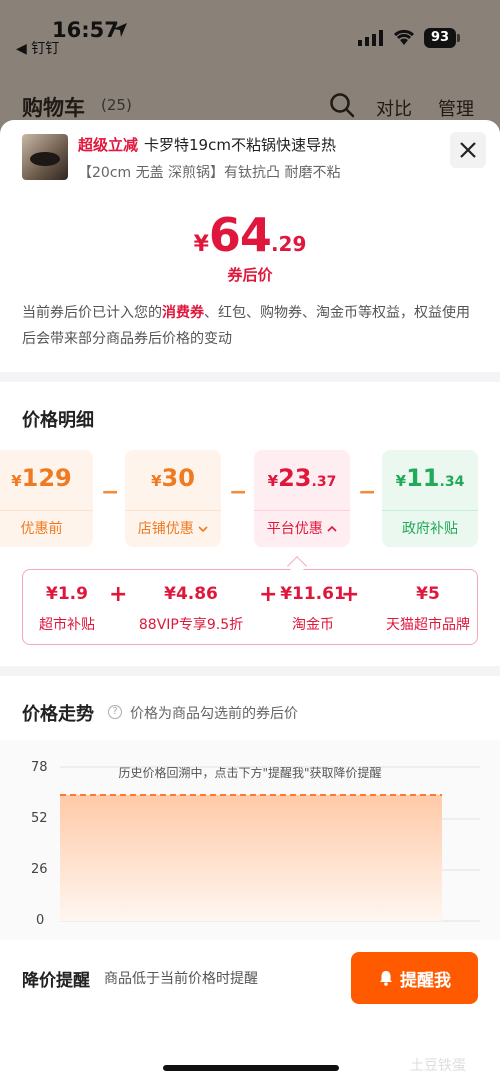 The image size is (500, 1083). What do you see at coordinates (173, 498) in the screenshot?
I see `card-store-discount: ¥30 店铺优惠` at bounding box center [173, 498].